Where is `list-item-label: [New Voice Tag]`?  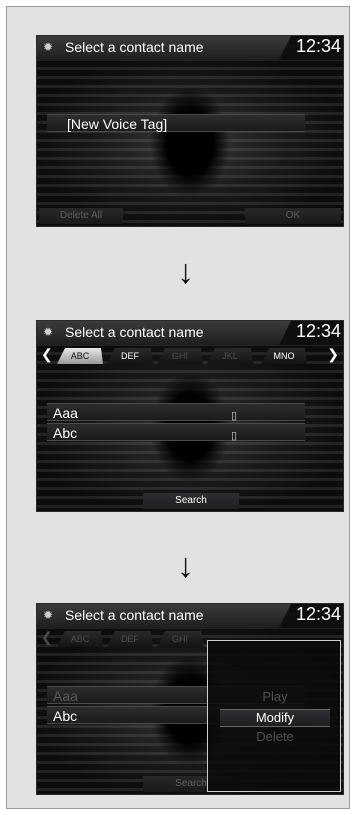
list-item-label: [New Voice Tag] is located at coordinates (117, 124).